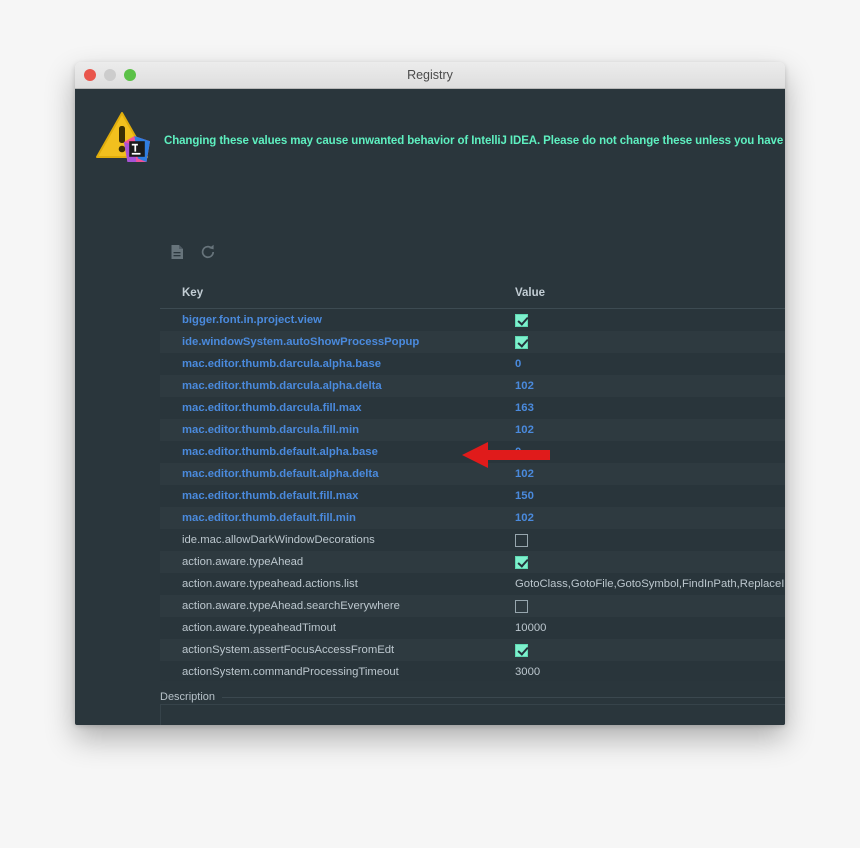 The width and height of the screenshot is (860, 848). What do you see at coordinates (269, 518) in the screenshot?
I see `registry-key-cell: mac.editor.thumb.default.fill.min` at bounding box center [269, 518].